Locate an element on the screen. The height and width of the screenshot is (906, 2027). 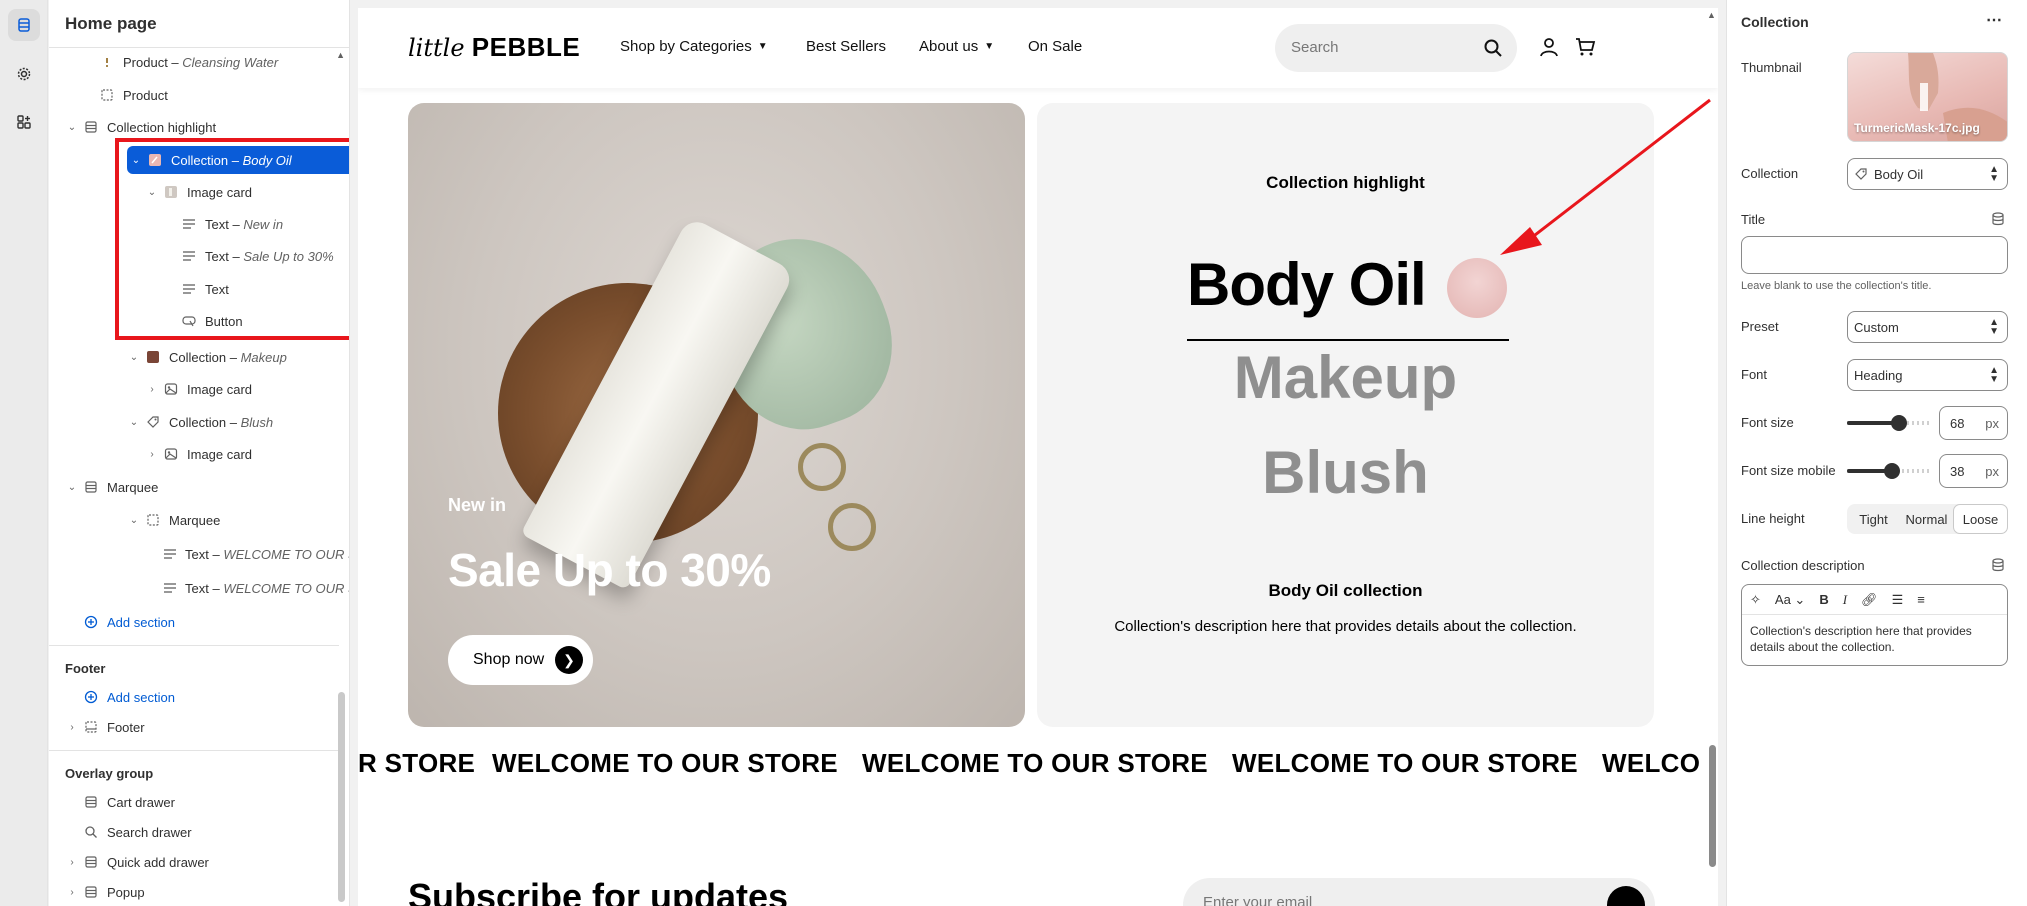
tree-item-collection-blush: ⌄ Collection – Blush is located at coordinates (237, 422).